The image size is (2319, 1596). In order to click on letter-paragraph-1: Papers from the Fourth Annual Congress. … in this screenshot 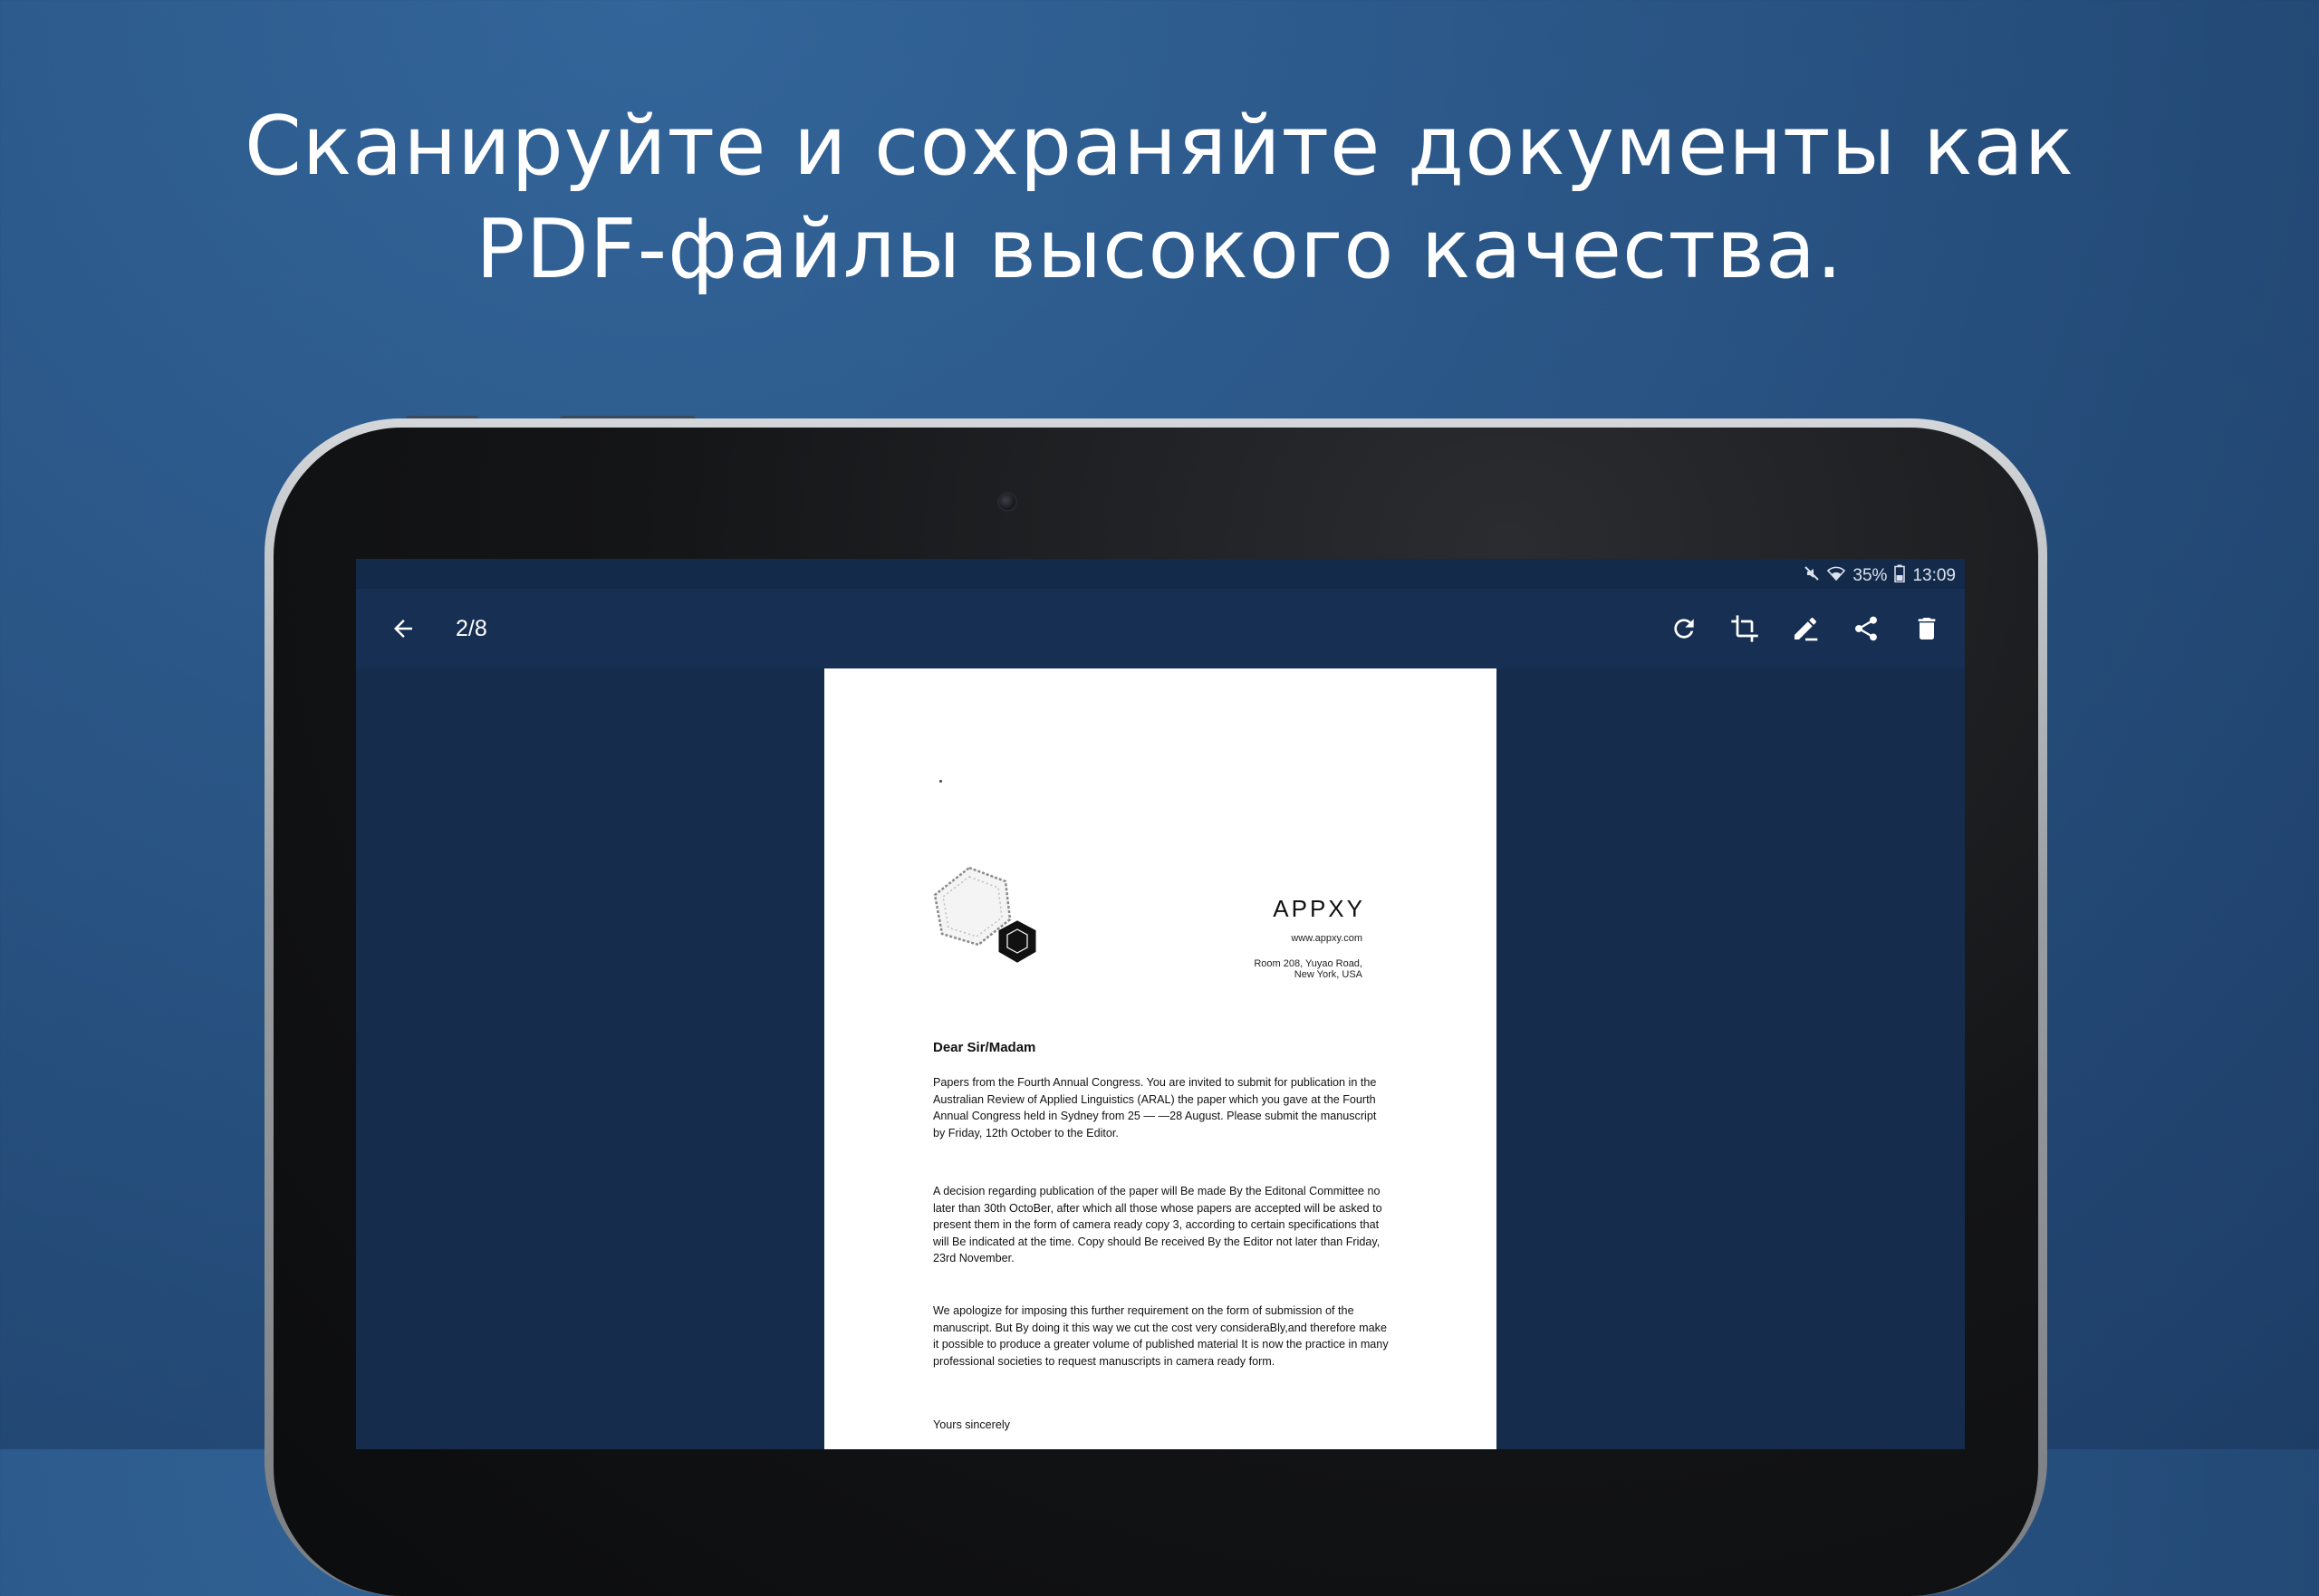, I will do `click(1155, 1107)`.